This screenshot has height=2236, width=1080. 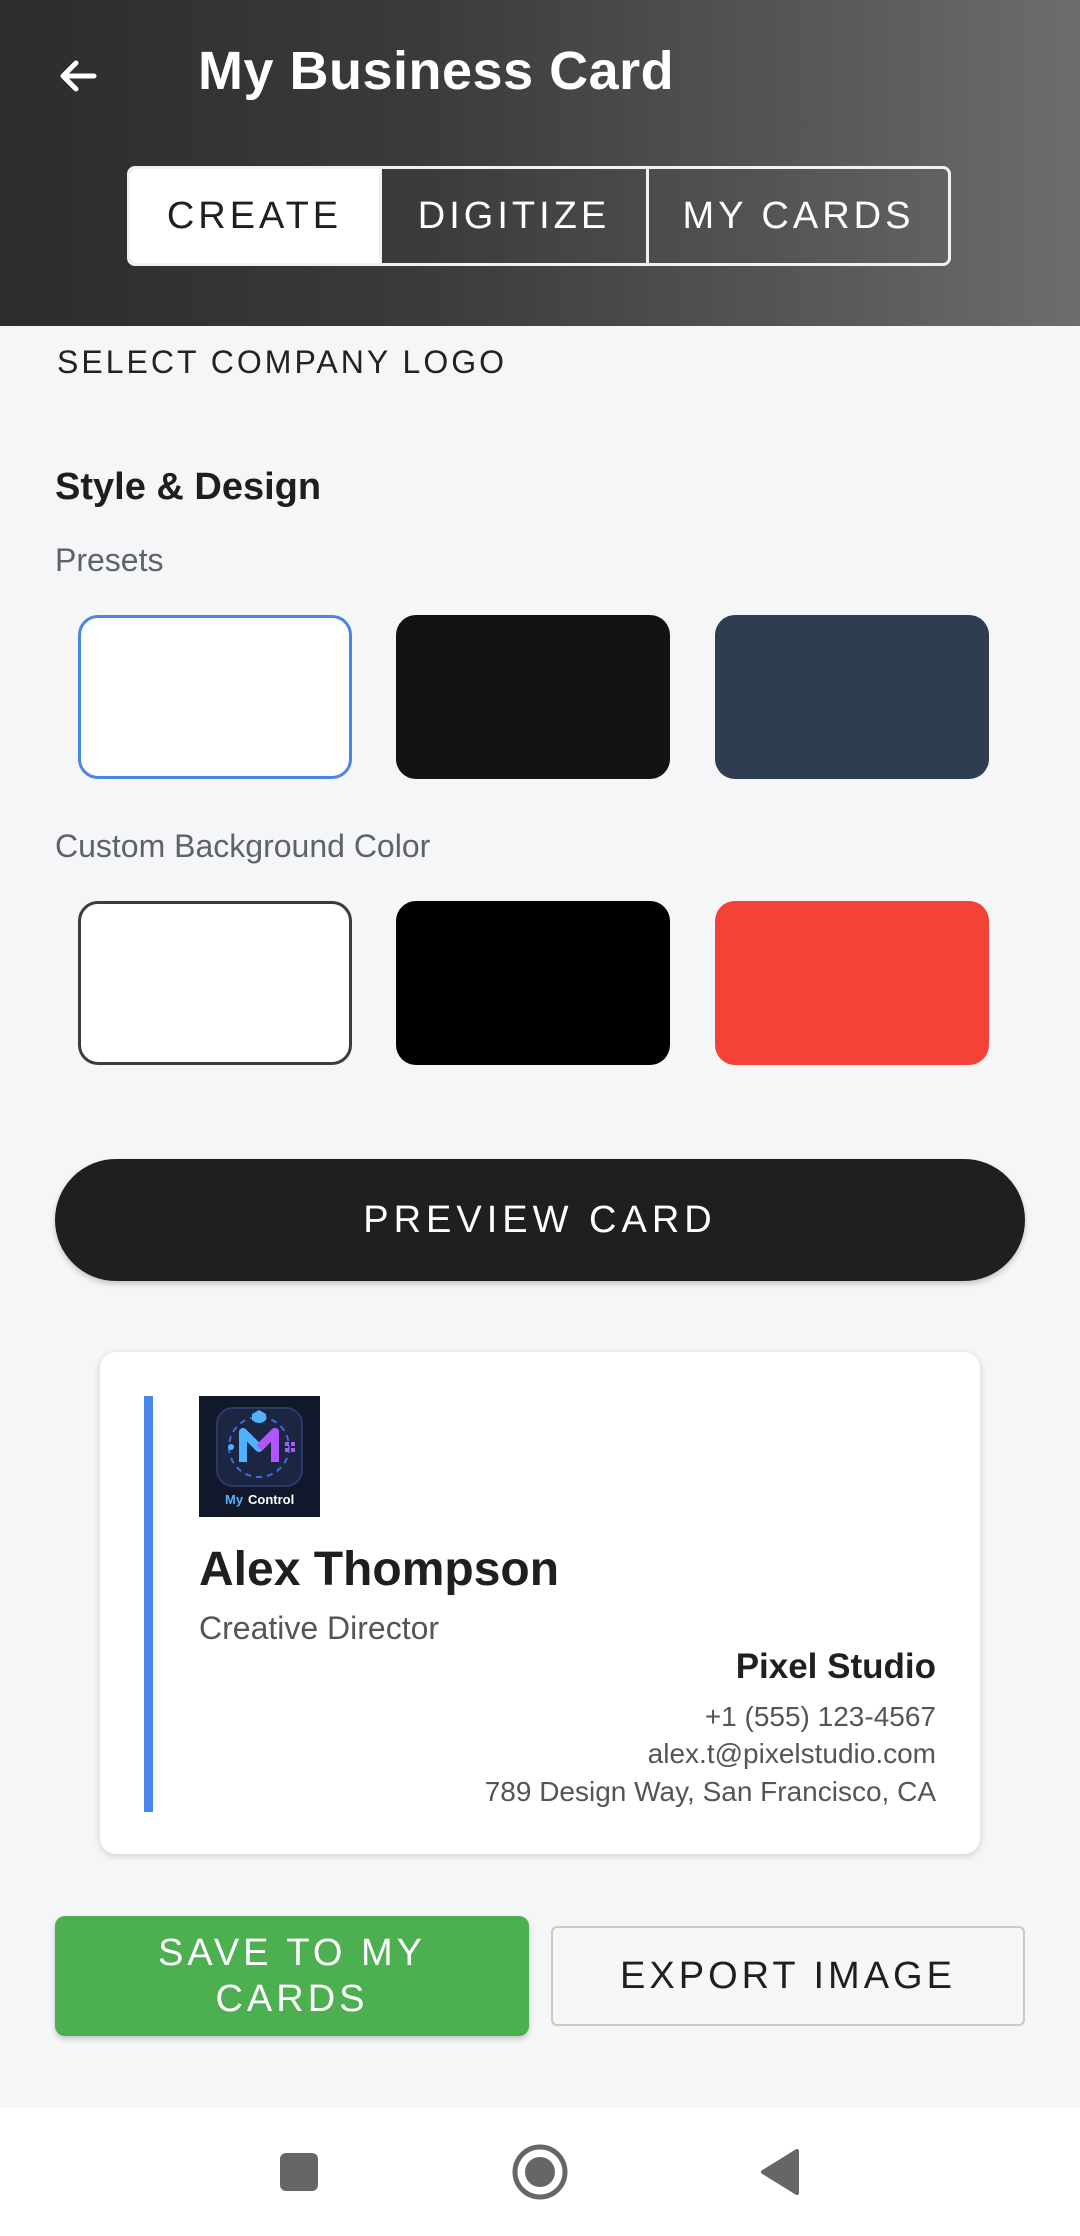 I want to click on square-nav-icon, so click(x=299, y=2172).